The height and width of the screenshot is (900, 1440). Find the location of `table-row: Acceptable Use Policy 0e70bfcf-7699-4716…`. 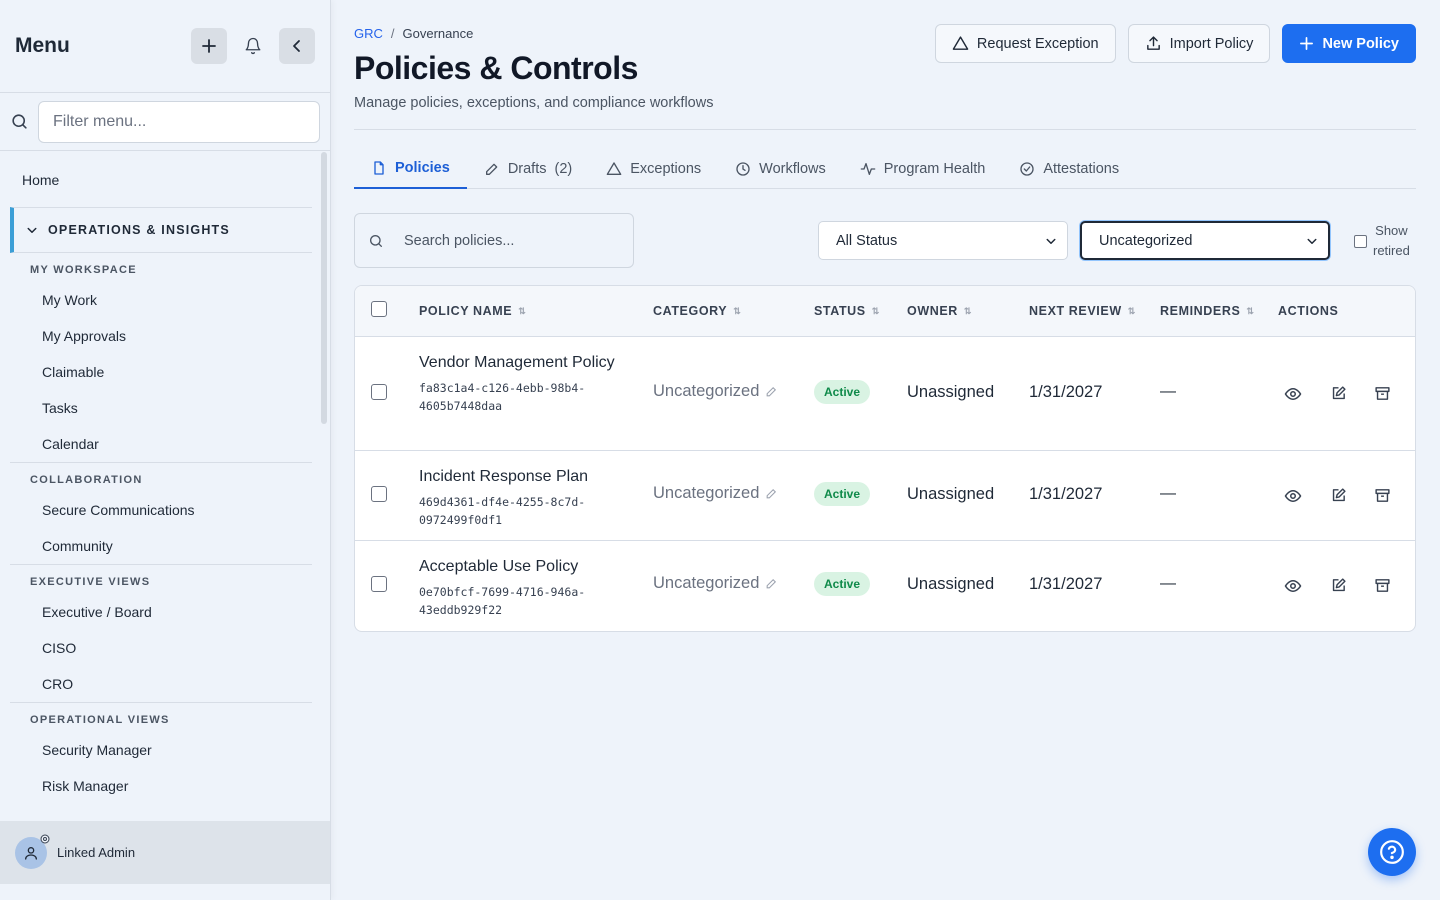

table-row: Acceptable Use Policy 0e70bfcf-7699-4716… is located at coordinates (885, 586).